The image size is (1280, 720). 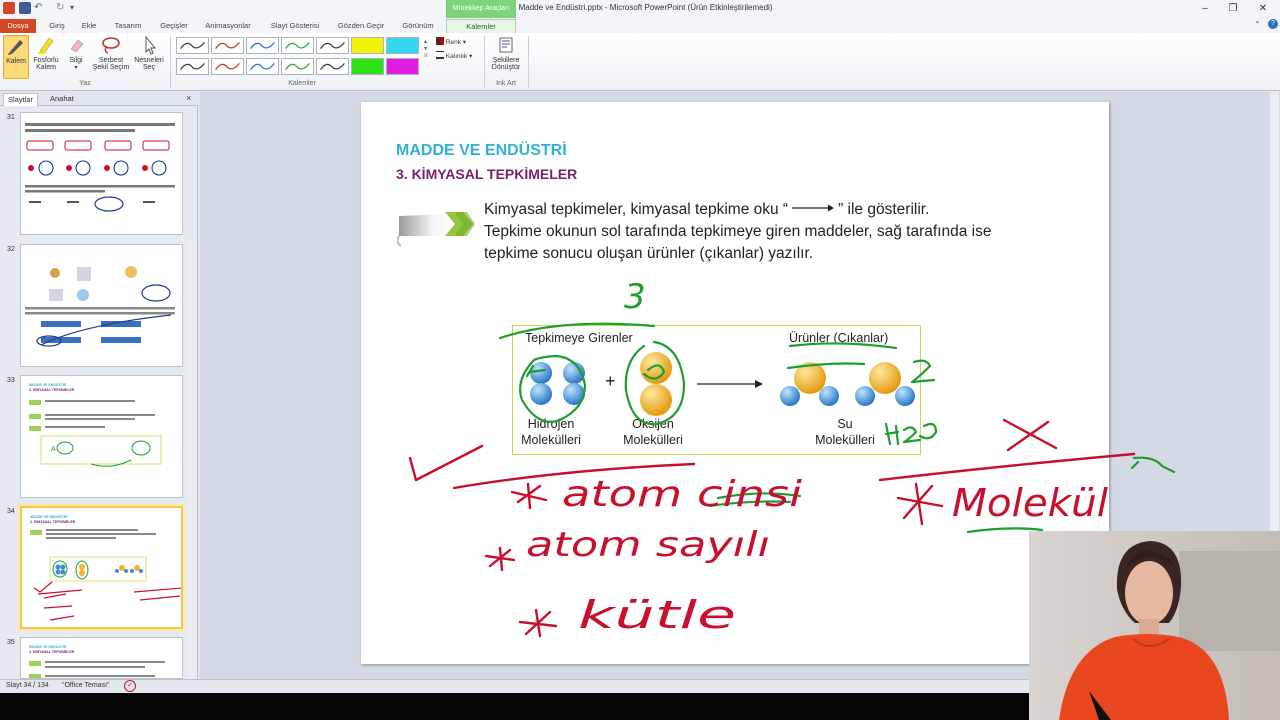 I want to click on spellcheck-icon: ✓, so click(x=130, y=686).